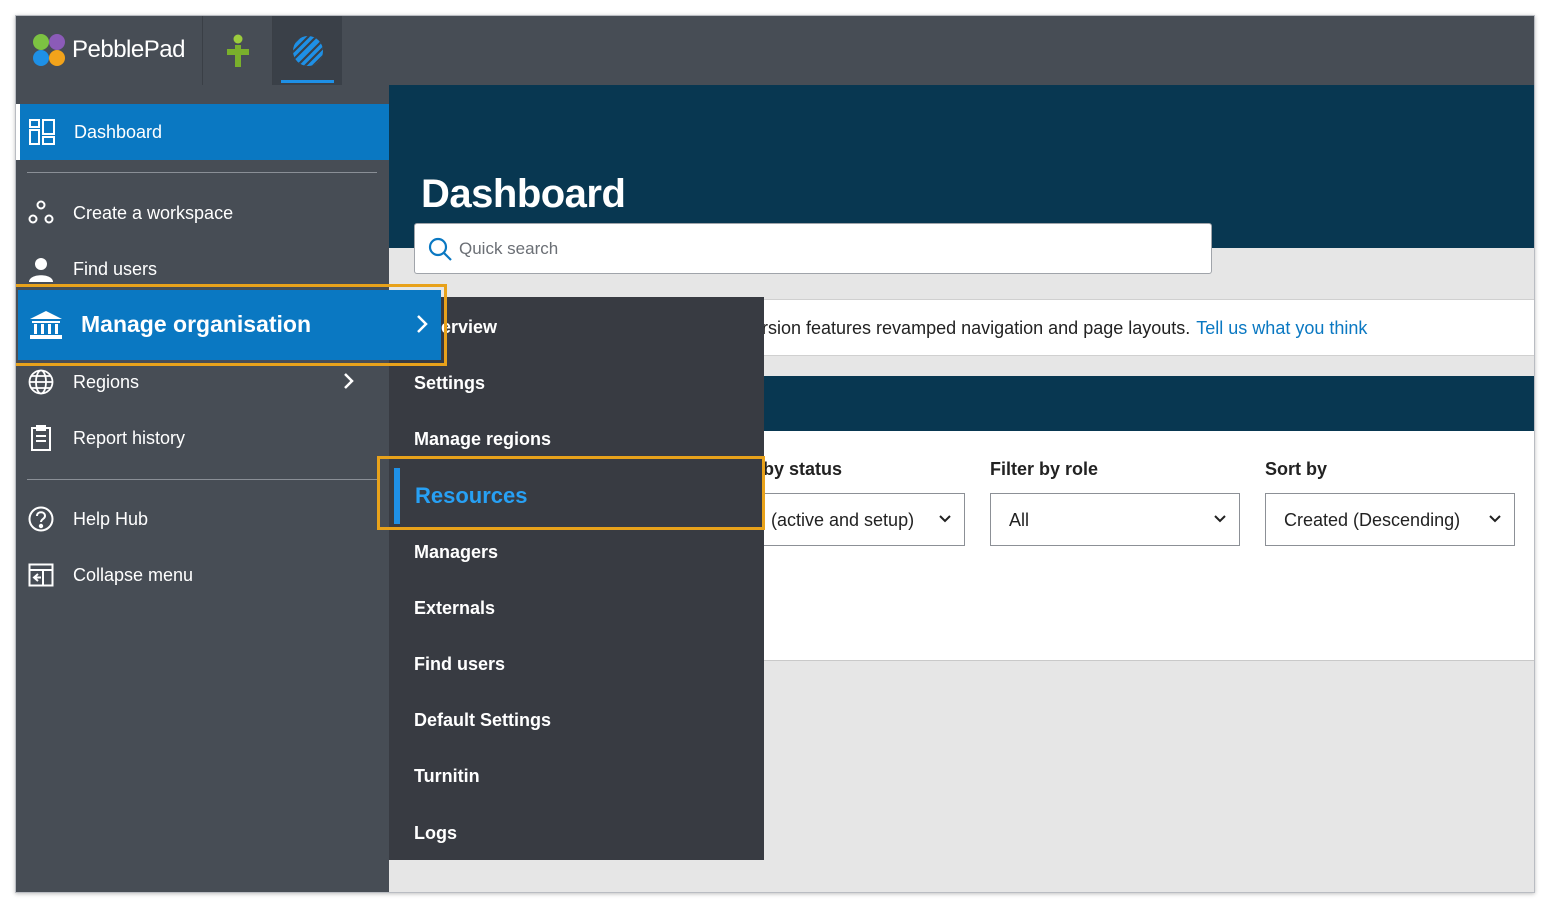 This screenshot has width=1550, height=908. What do you see at coordinates (440, 249) in the screenshot?
I see `search-icon` at bounding box center [440, 249].